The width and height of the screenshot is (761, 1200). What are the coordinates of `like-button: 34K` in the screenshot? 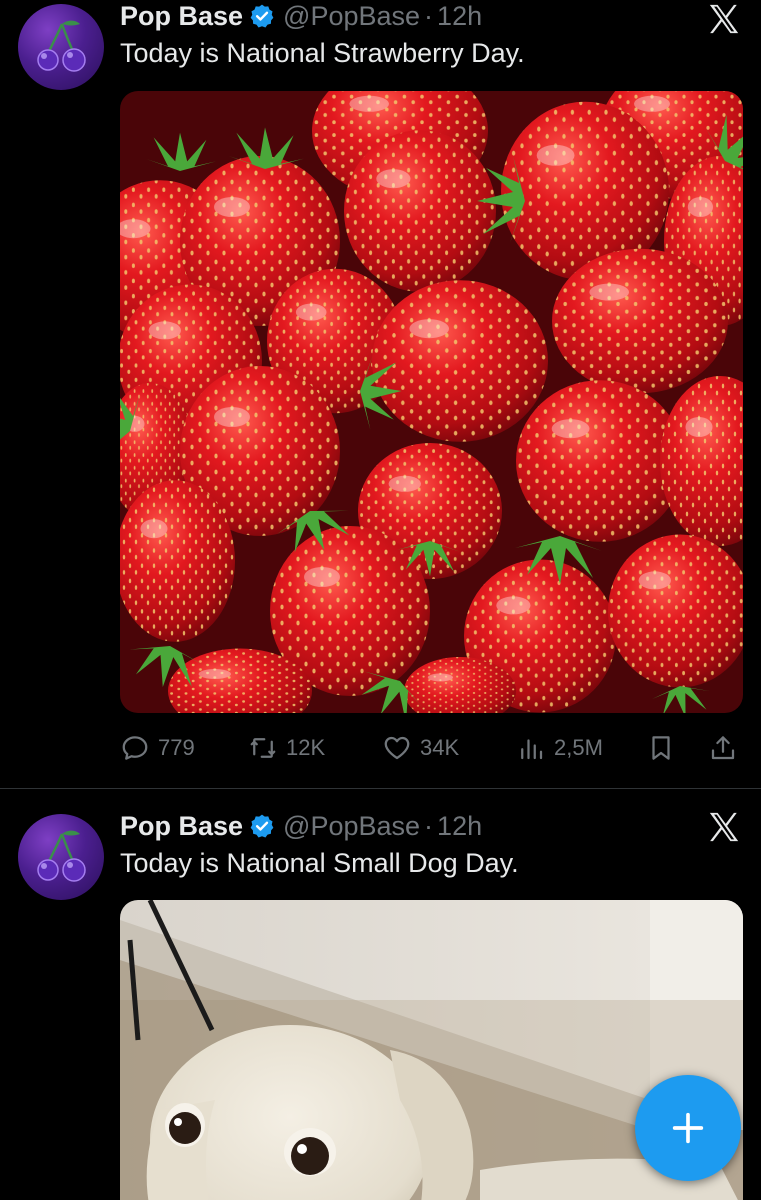 It's located at (420, 748).